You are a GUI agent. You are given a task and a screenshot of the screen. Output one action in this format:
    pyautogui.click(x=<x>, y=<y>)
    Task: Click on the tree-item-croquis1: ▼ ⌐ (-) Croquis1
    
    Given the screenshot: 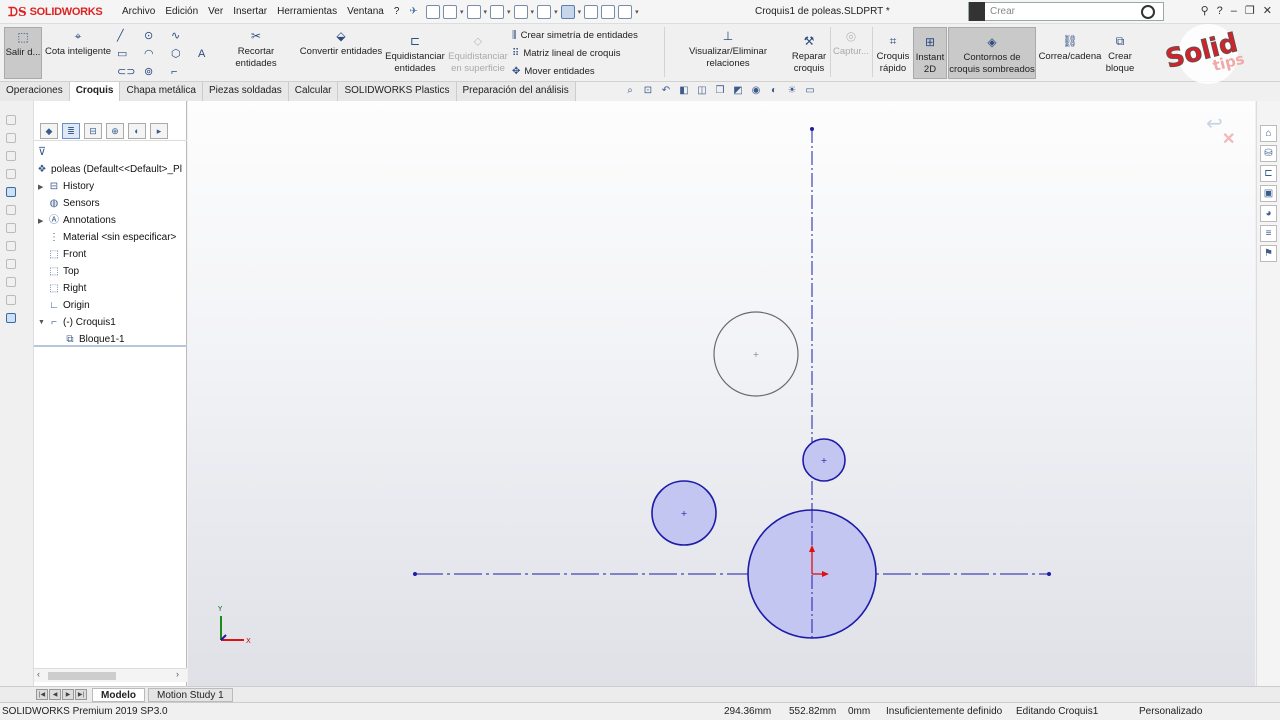 What is the action you would take?
    pyautogui.click(x=77, y=322)
    